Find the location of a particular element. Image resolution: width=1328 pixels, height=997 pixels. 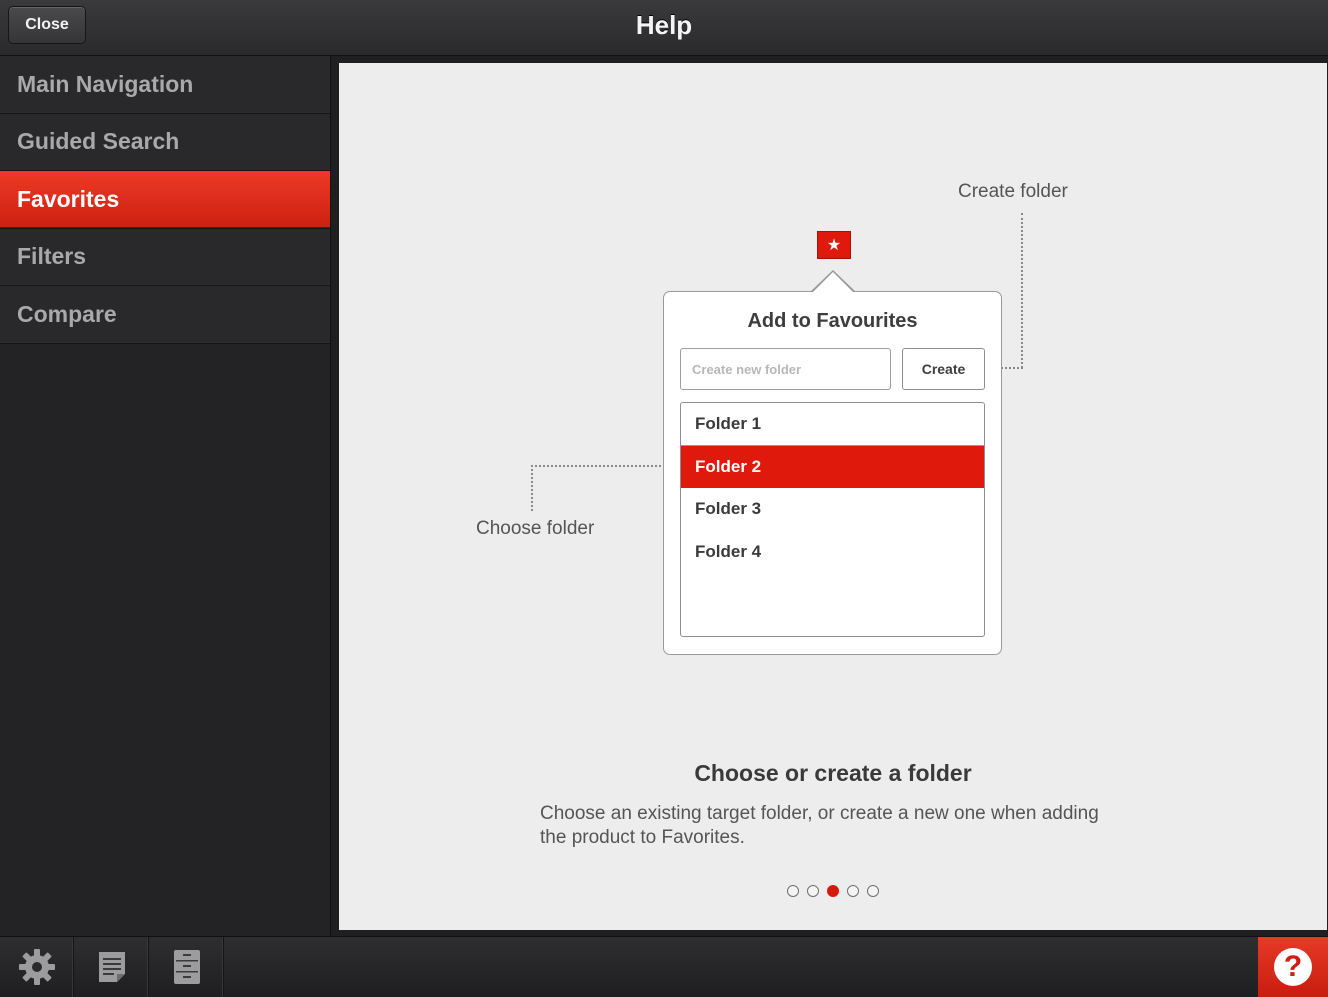

callout-line-create is located at coordinates (1022, 290).